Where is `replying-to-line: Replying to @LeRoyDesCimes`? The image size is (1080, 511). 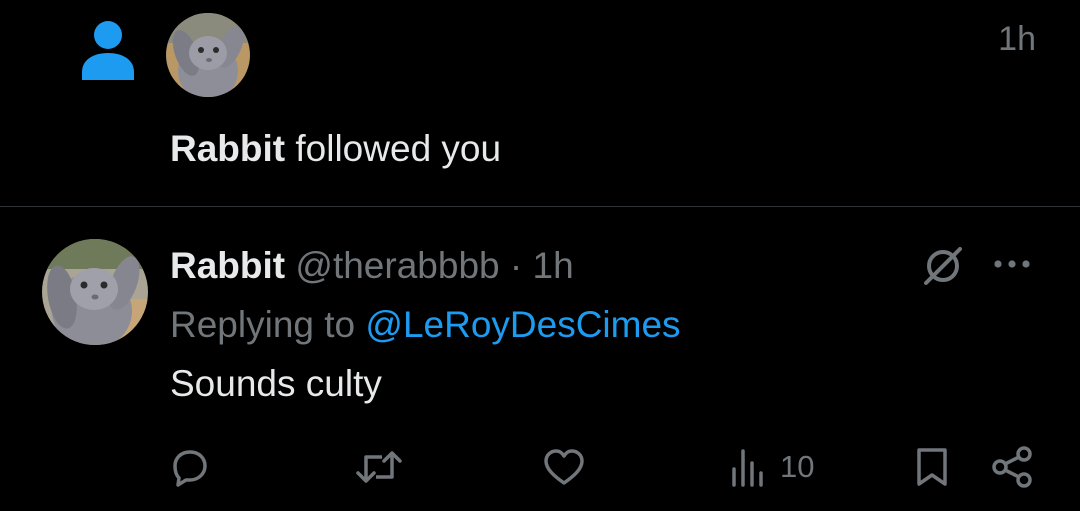
replying-to-line: Replying to @LeRoyDesCimes is located at coordinates (425, 325).